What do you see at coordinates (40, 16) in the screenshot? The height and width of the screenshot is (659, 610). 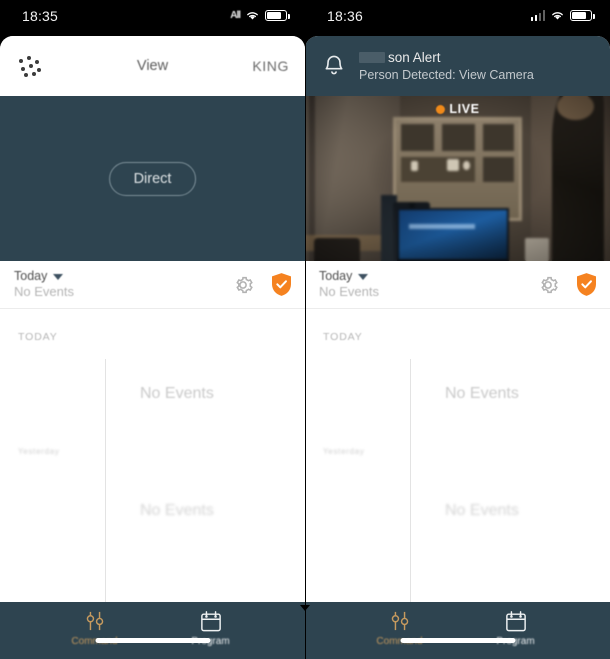 I see `status-bar-time: 18:35` at bounding box center [40, 16].